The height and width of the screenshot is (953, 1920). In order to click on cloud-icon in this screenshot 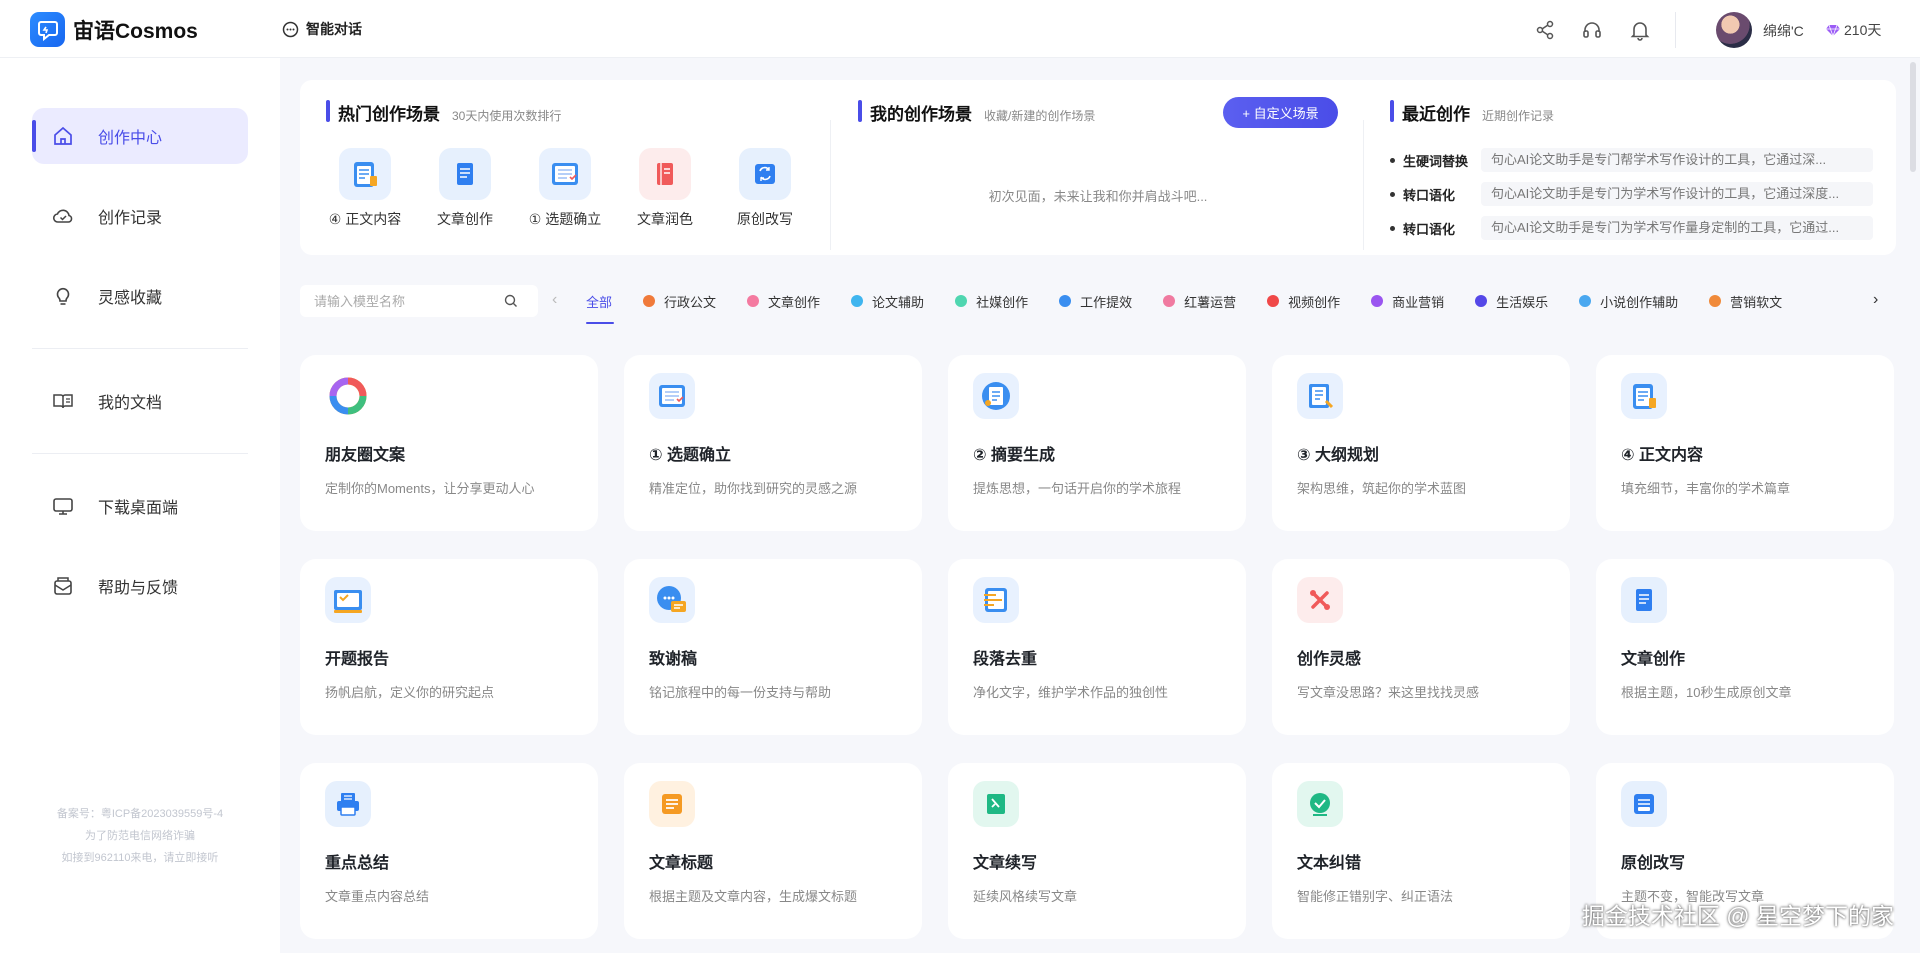, I will do `click(63, 216)`.